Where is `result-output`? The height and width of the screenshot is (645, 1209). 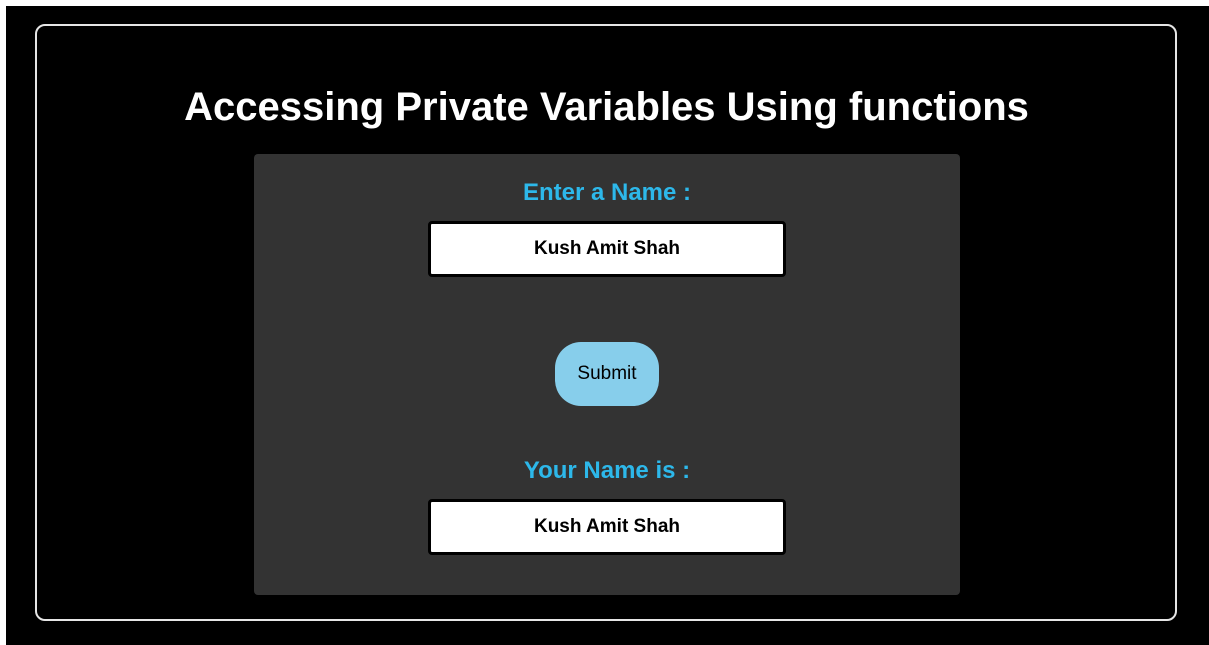 result-output is located at coordinates (607, 527).